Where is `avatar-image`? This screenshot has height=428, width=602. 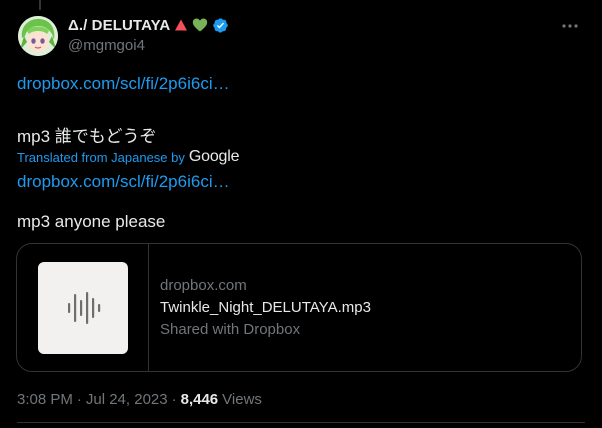
avatar-image is located at coordinates (38, 36).